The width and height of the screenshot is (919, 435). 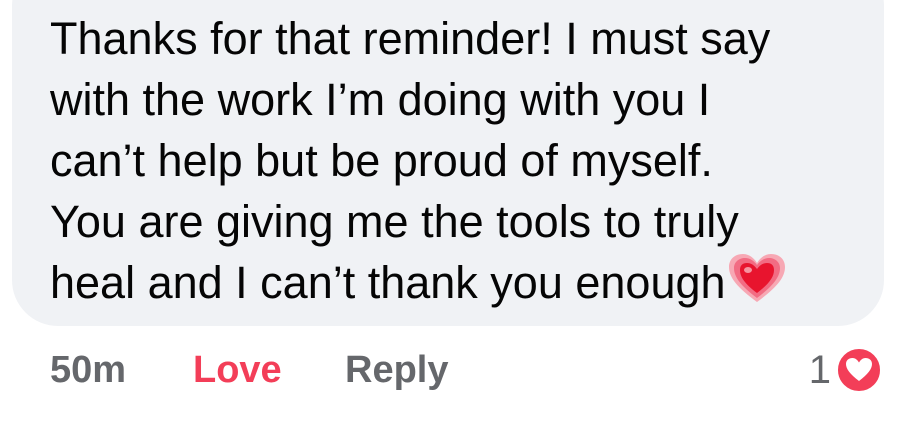 I want to click on comment-actions: 50m Love Reply 1, so click(x=459, y=370).